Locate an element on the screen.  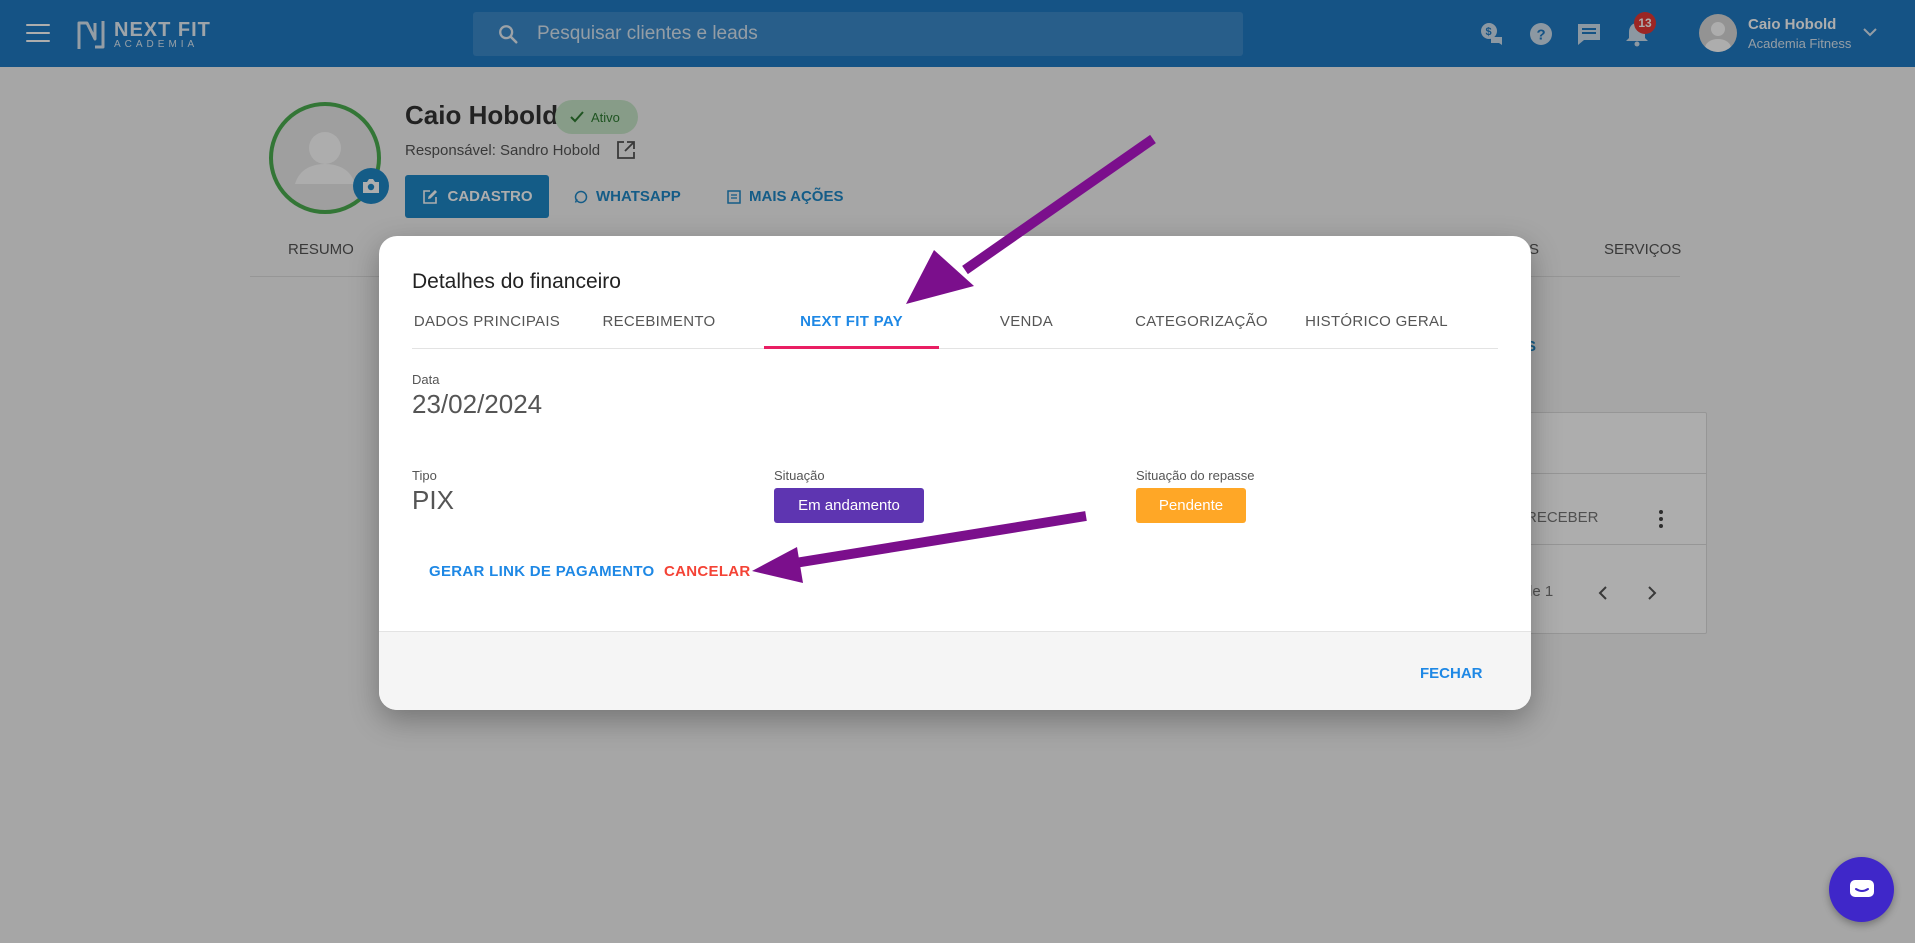
tab-categorizacao: CATEGORIZAÇÃO is located at coordinates (1201, 331).